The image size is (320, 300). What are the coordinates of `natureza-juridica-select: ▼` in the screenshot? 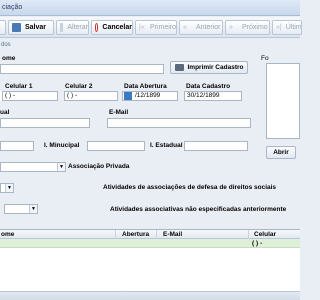 It's located at (33, 167).